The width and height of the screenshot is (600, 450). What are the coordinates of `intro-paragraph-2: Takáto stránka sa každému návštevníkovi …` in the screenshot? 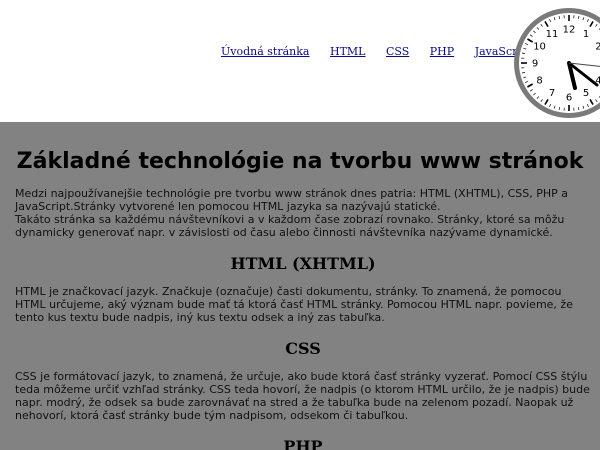 It's located at (290, 226).